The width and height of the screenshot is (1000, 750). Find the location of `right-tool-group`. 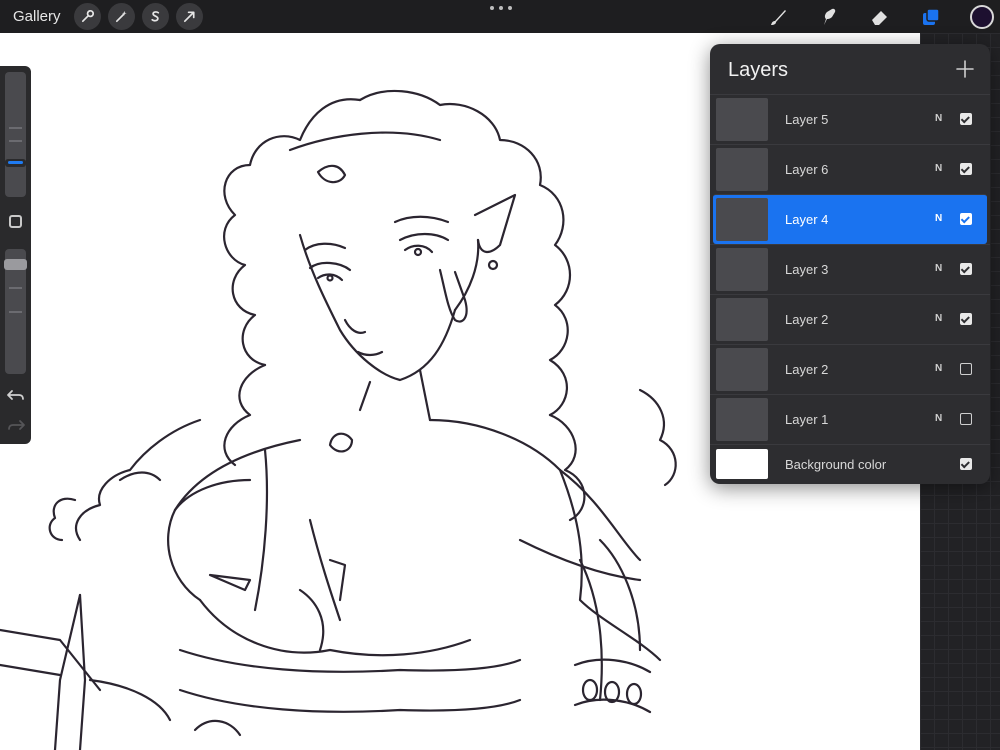

right-tool-group is located at coordinates (883, 16).